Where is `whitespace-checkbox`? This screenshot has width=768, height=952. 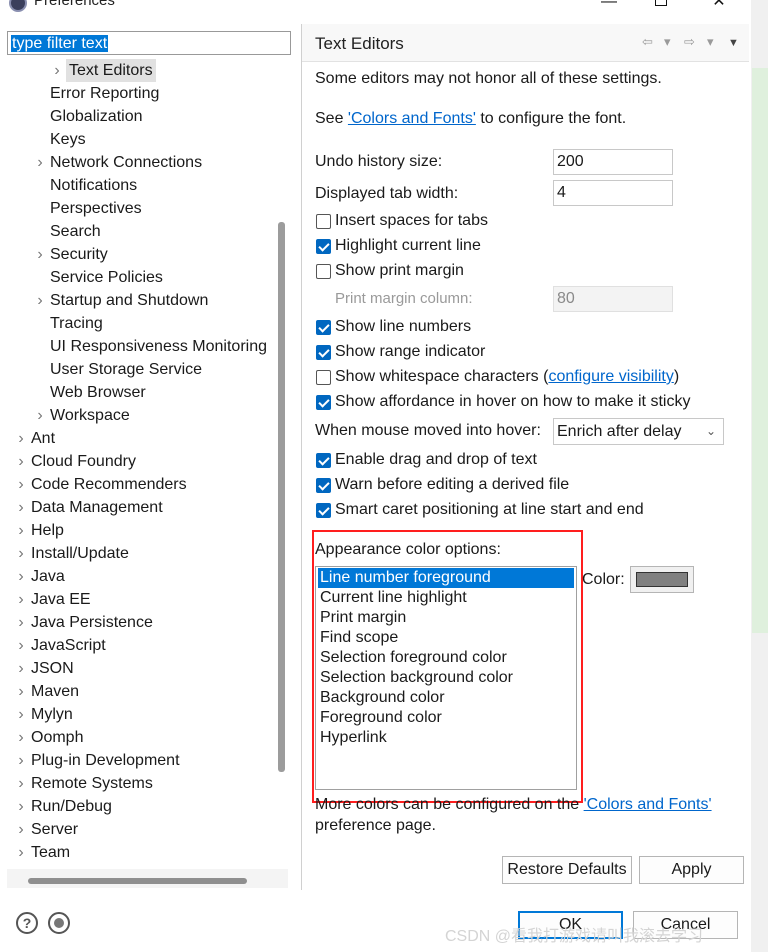 whitespace-checkbox is located at coordinates (323, 377).